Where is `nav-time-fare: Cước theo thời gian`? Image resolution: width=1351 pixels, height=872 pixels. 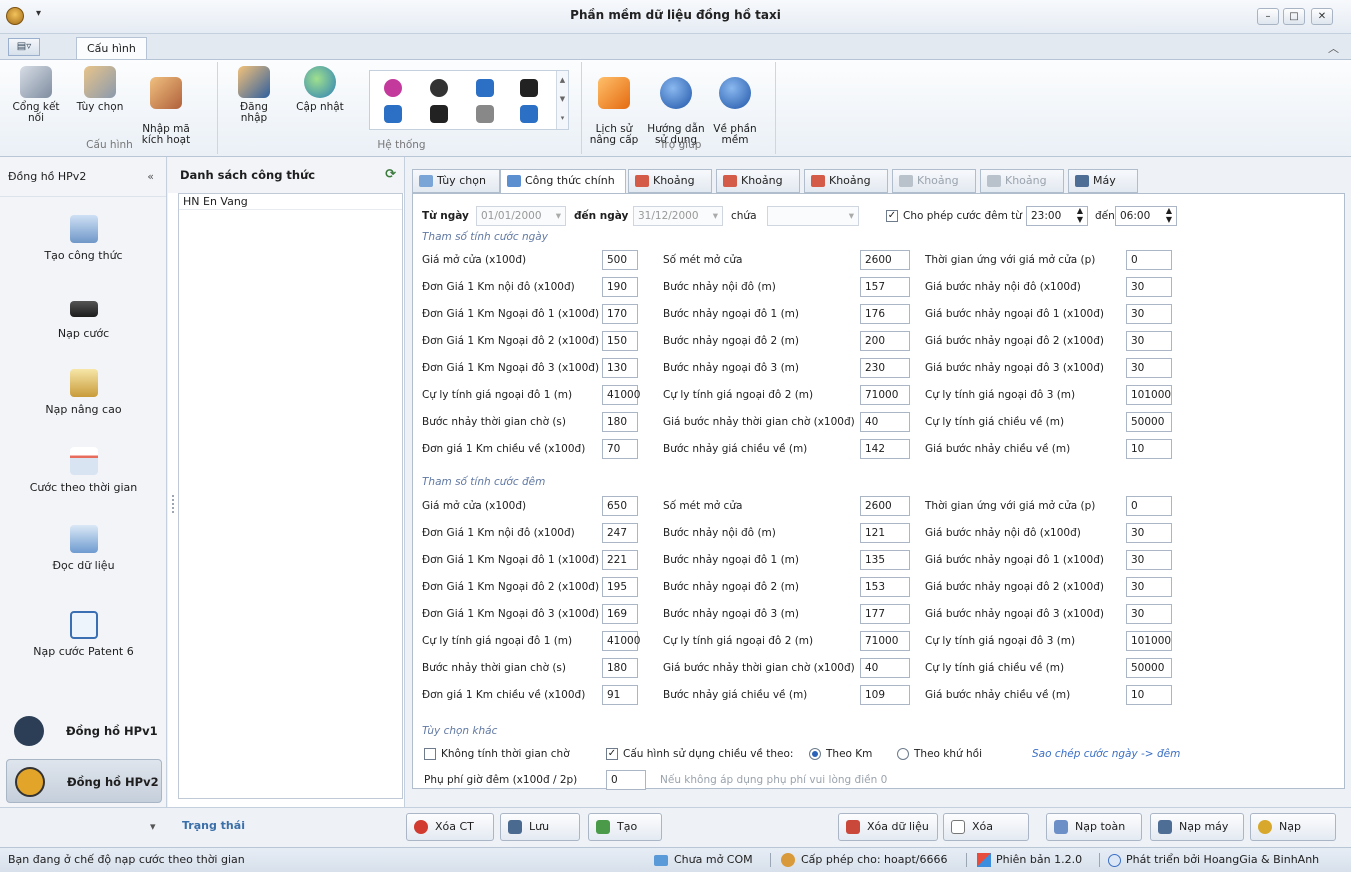 nav-time-fare: Cước theo thời gian is located at coordinates (83, 470).